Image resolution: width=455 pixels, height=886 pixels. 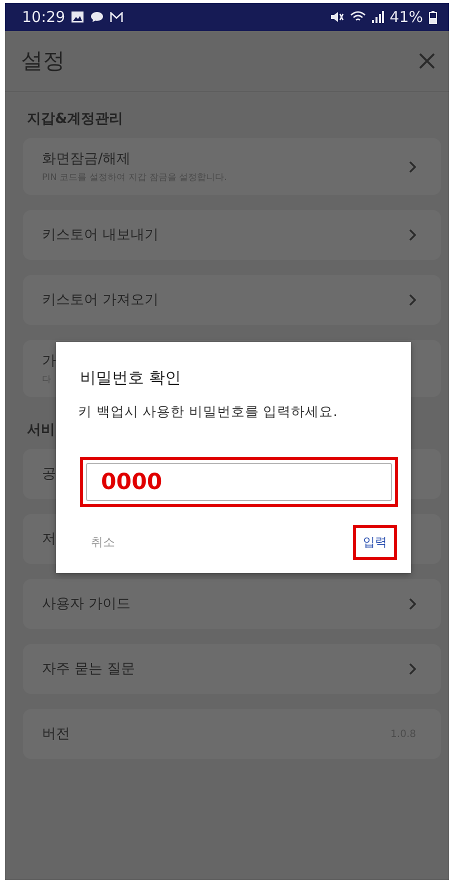 I want to click on item-label: 화면잠금/해제, so click(x=86, y=159).